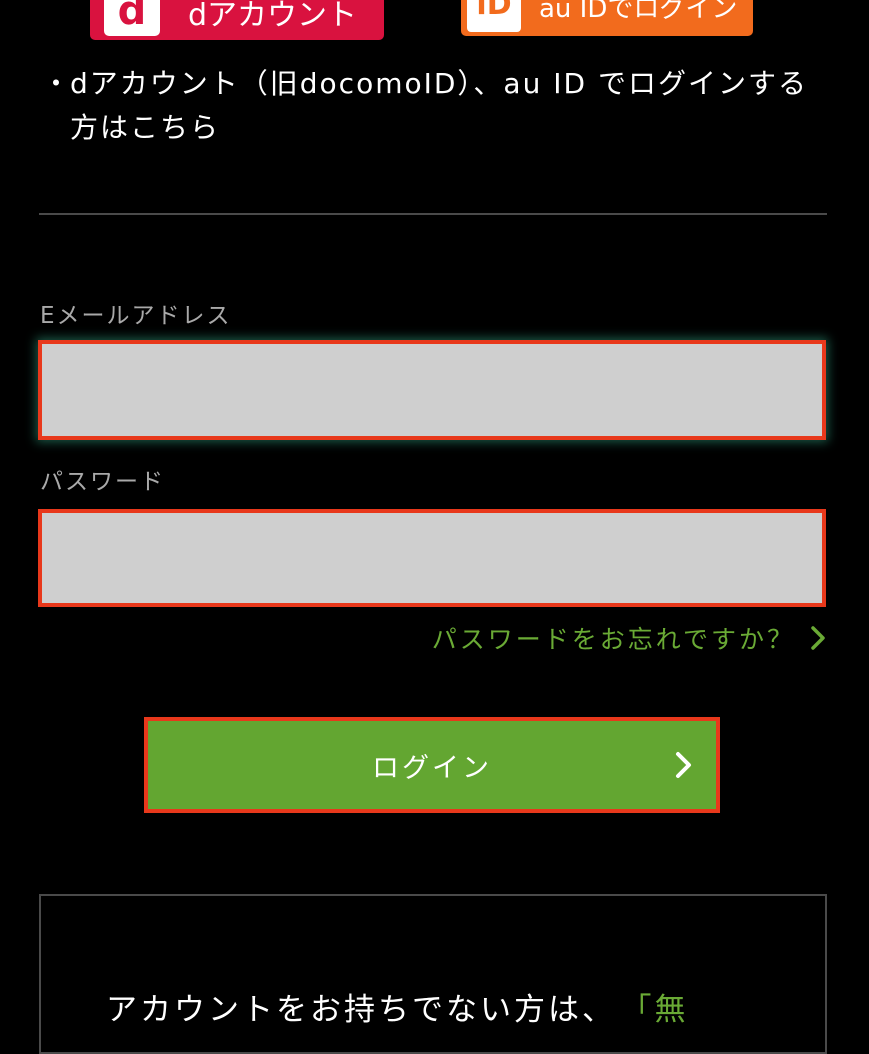 The image size is (869, 1054). Describe the element at coordinates (273, 16) in the screenshot. I see `d-account-label: dアカウント` at that location.